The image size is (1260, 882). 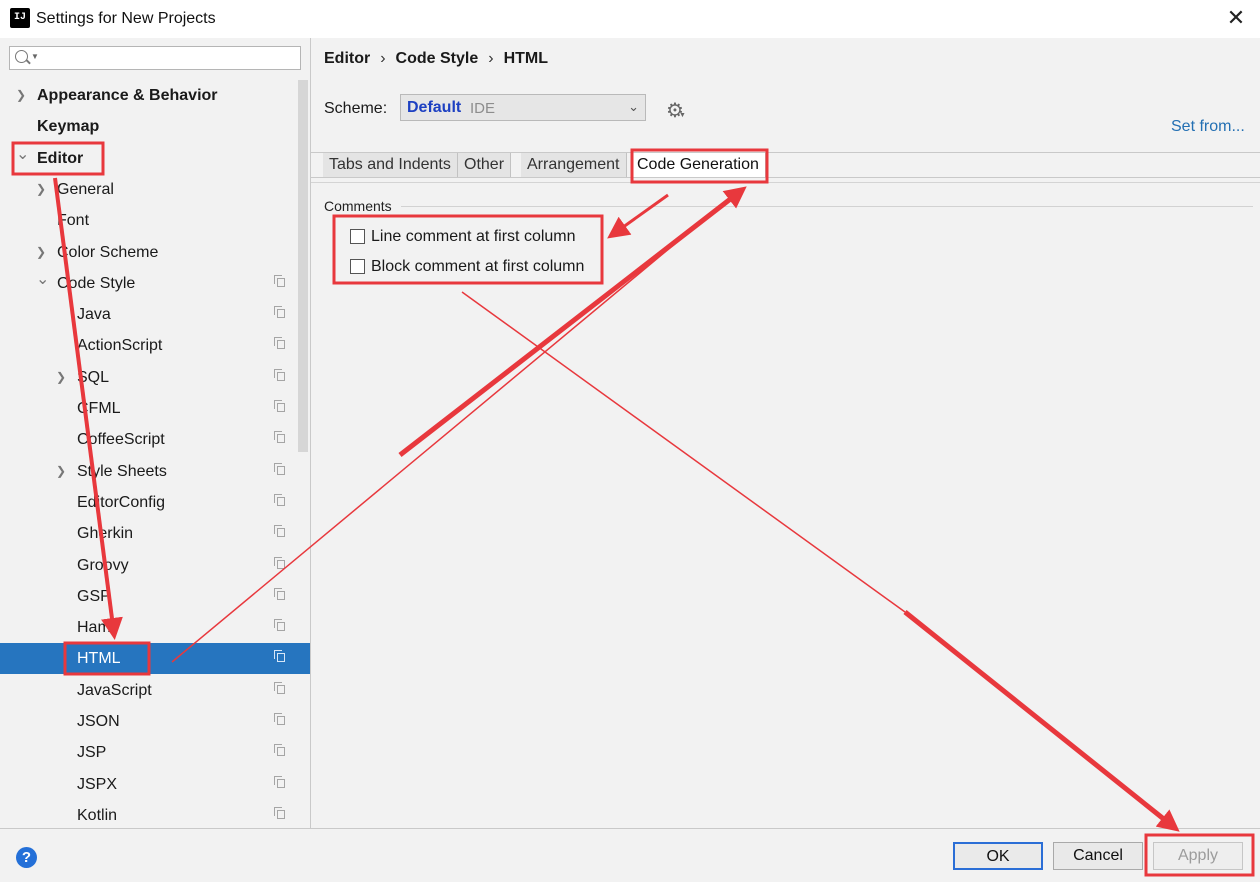 I want to click on line-comment-label: Line comment at first column, so click(x=473, y=236).